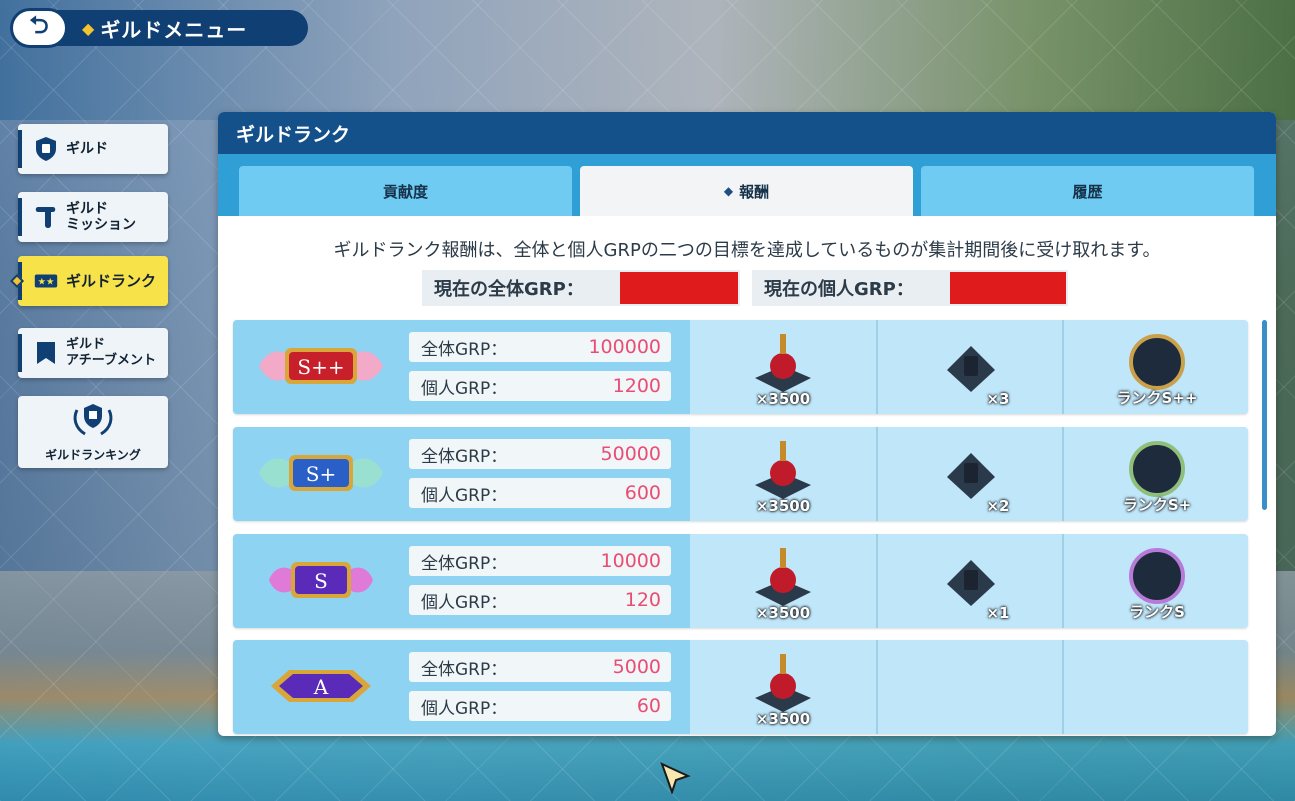  Describe the element at coordinates (540, 493) in the screenshot. I see `personal-grp-requirement: 個人GRP： 600` at that location.